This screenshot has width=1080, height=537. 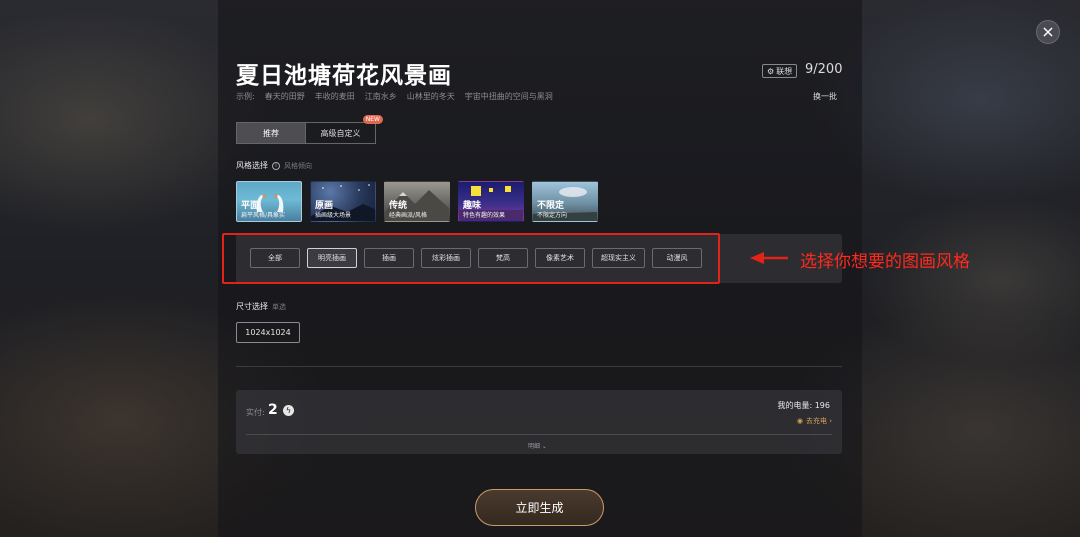 I want to click on example-prompts: 示例: 春天的田野 丰收的麦田 江南水乡 山林里的冬天 宇宙中扭曲的空间与黑洞, so click(x=394, y=96).